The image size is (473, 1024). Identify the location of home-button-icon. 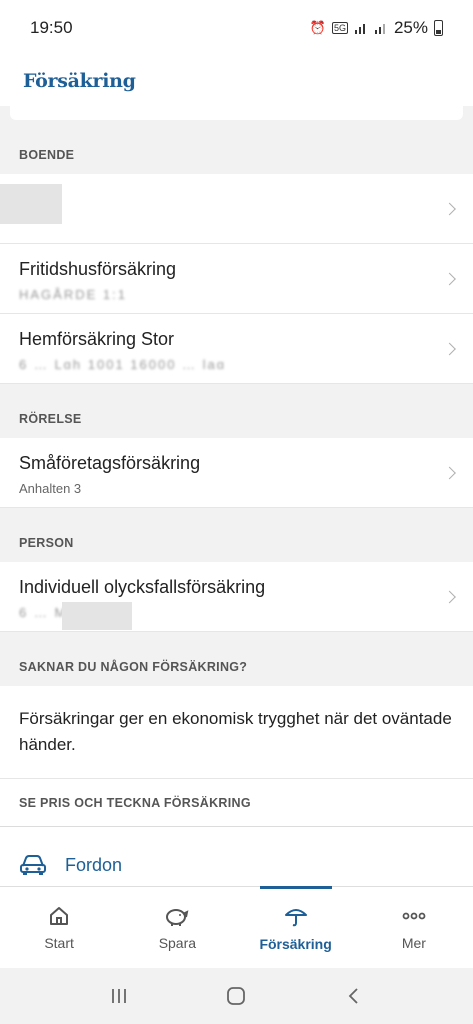
(236, 996).